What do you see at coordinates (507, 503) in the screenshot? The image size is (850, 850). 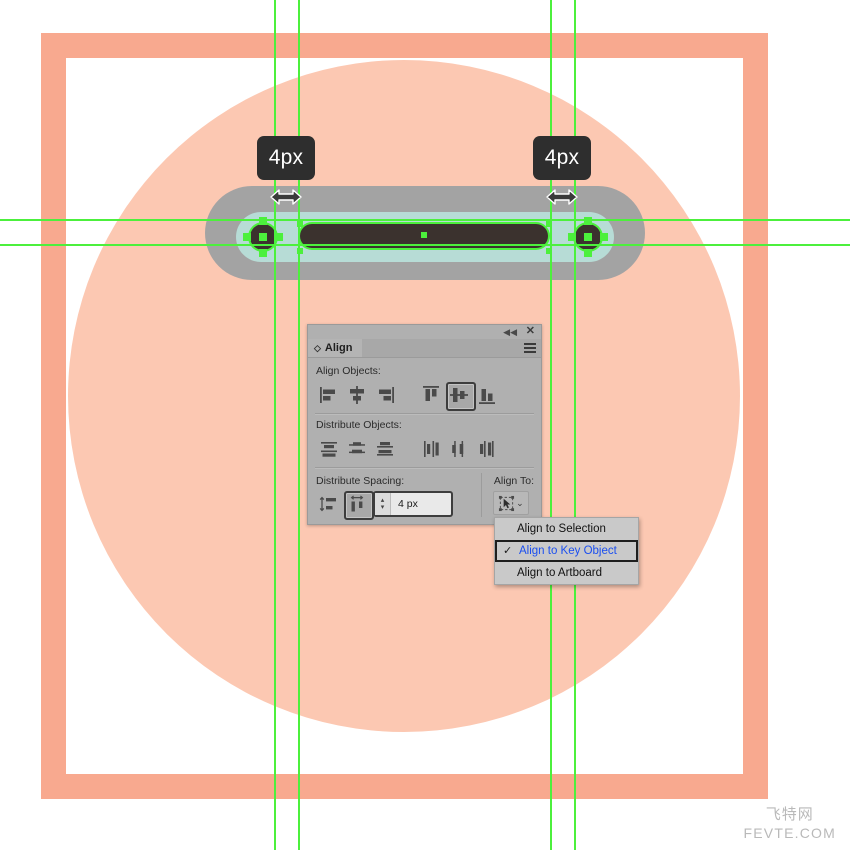 I see `align-to-key-object-icon` at bounding box center [507, 503].